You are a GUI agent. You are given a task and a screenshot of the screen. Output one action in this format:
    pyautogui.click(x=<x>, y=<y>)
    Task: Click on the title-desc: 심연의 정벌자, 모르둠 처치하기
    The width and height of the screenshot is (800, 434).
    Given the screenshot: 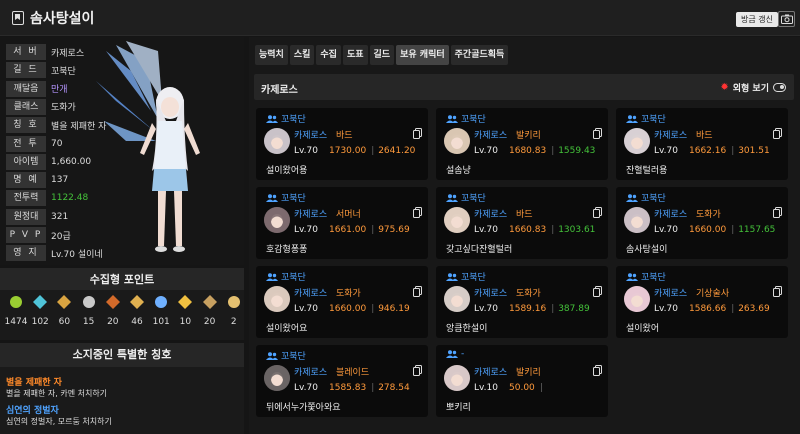 What is the action you would take?
    pyautogui.click(x=59, y=421)
    